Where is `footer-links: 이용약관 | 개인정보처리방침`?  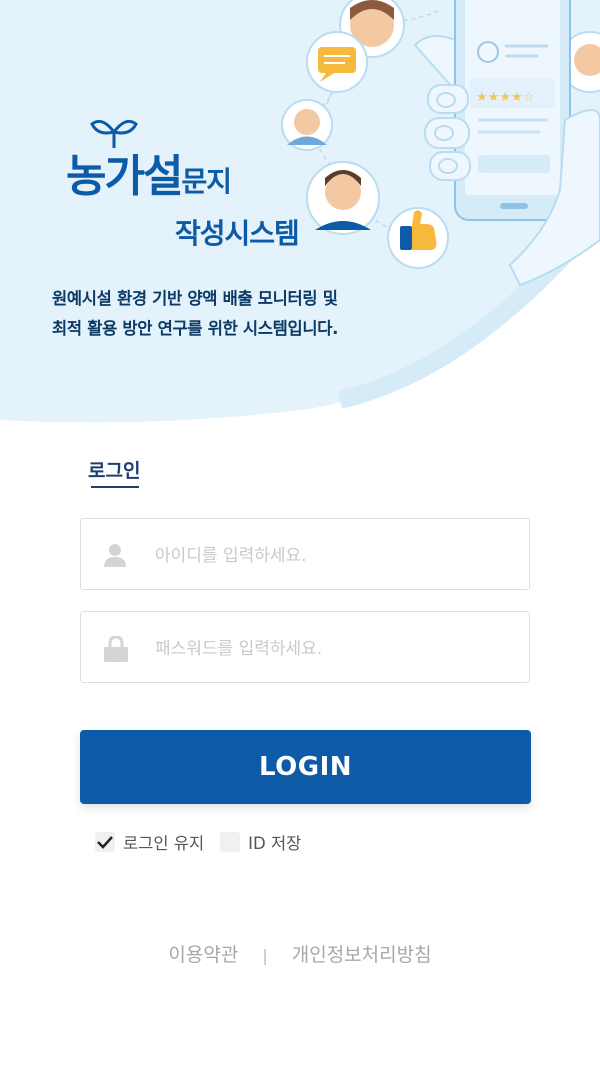 footer-links: 이용약관 | 개인정보처리방침 is located at coordinates (300, 953).